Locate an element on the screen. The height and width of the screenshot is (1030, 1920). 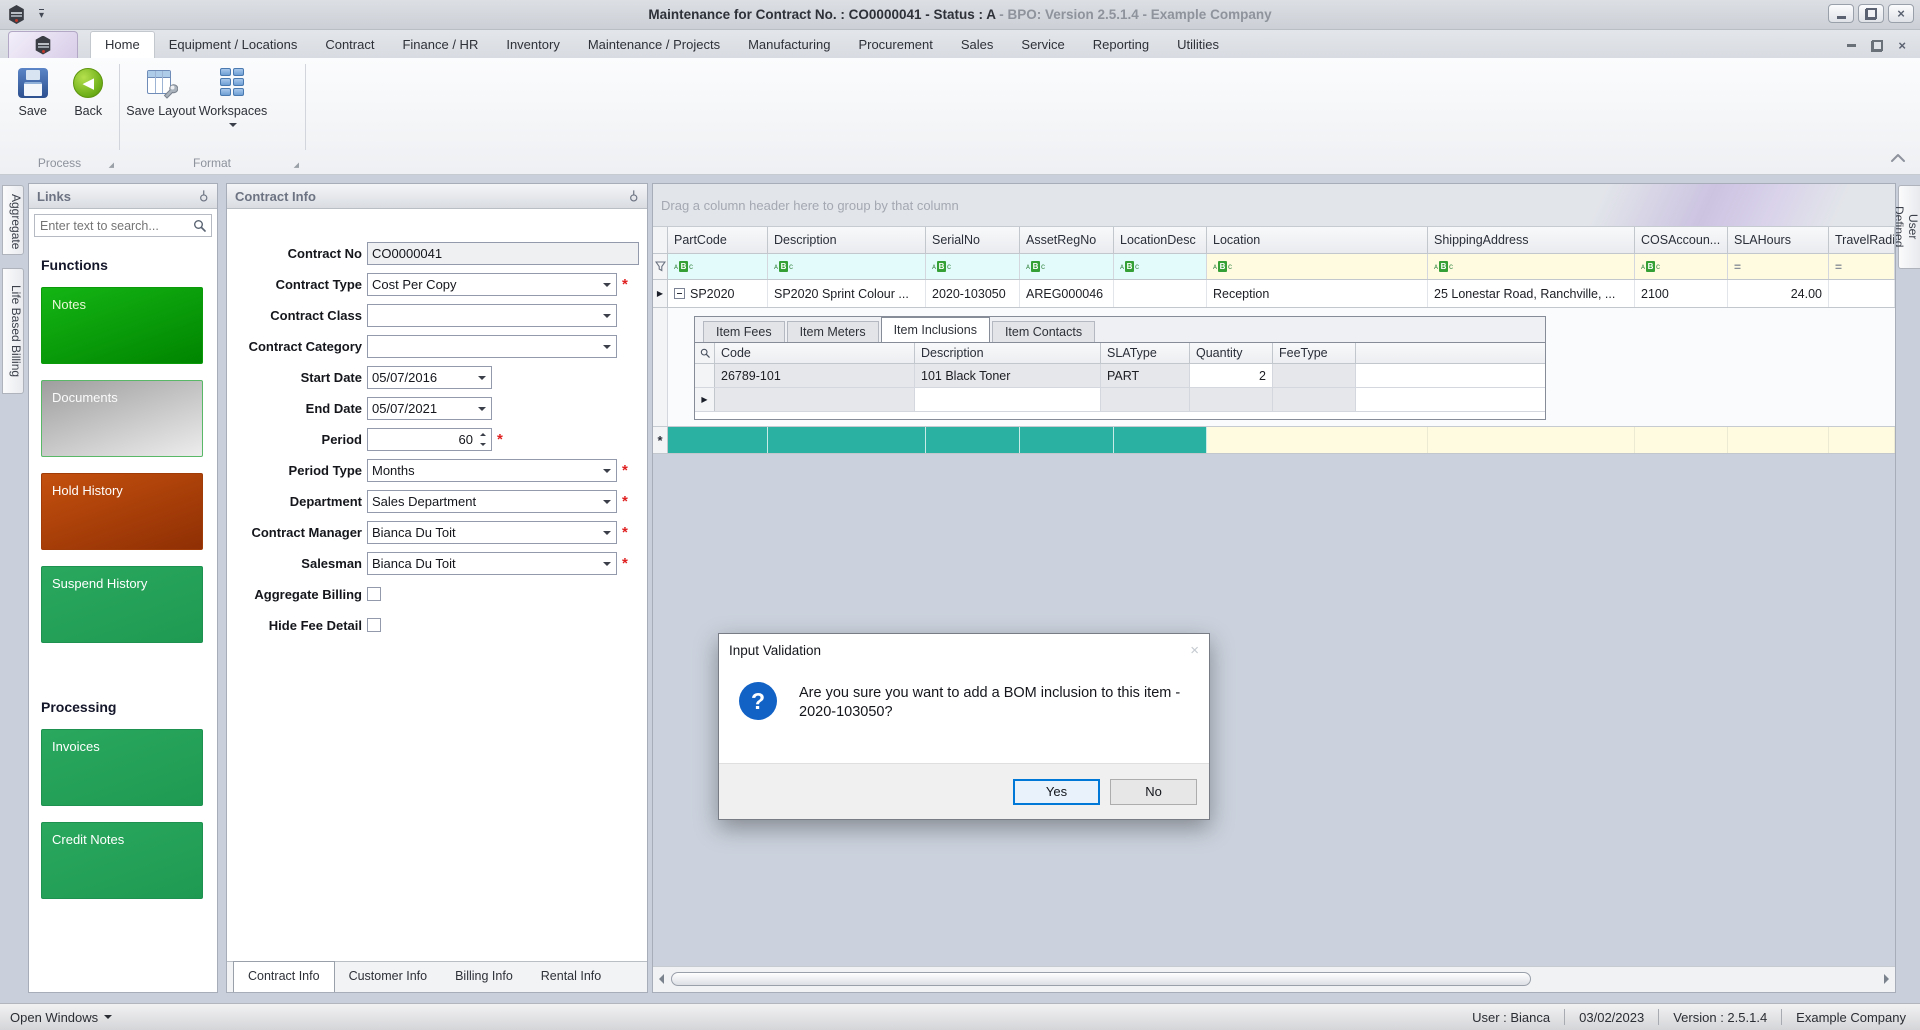
column-header-description: Description is located at coordinates (847, 240).